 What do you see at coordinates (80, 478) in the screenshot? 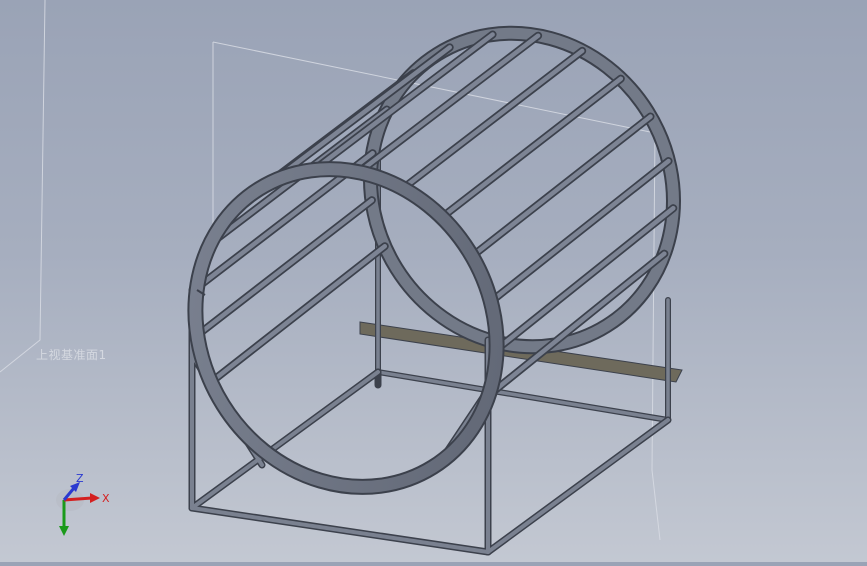
I see `z-axis-label: Z` at bounding box center [80, 478].